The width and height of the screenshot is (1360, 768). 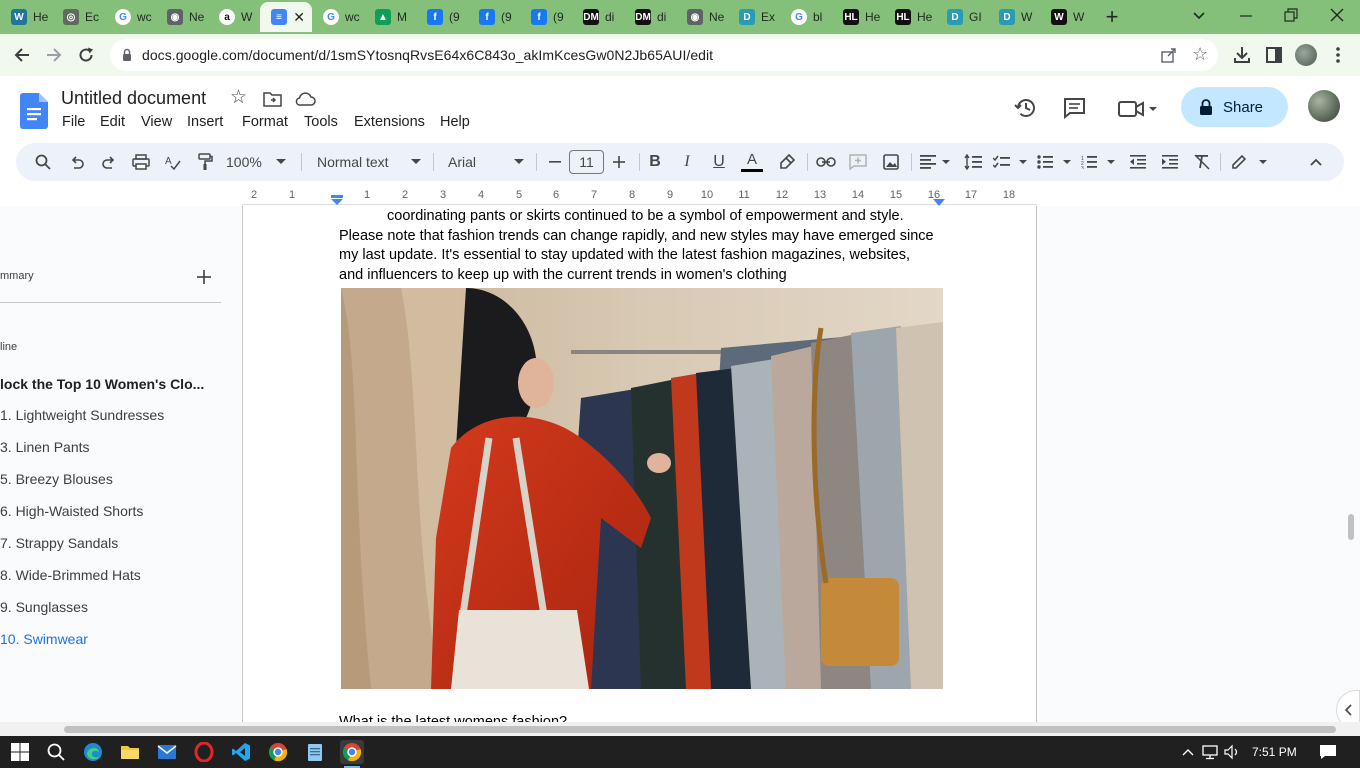 What do you see at coordinates (240, 98) in the screenshot?
I see `star-icon: ☆` at bounding box center [240, 98].